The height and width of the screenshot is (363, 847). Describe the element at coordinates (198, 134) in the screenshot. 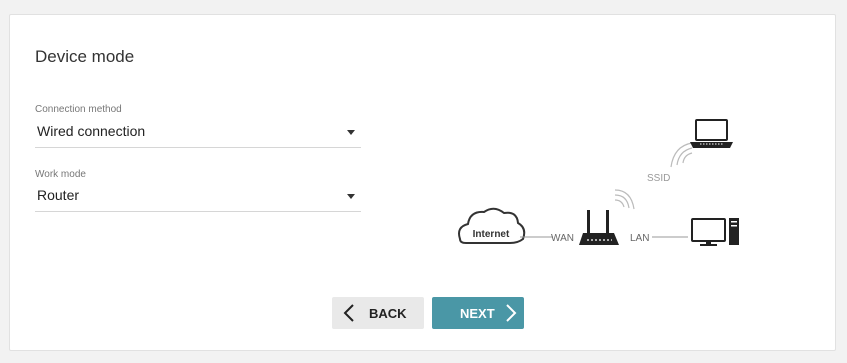

I see `connection-method-select: Wired connection` at that location.